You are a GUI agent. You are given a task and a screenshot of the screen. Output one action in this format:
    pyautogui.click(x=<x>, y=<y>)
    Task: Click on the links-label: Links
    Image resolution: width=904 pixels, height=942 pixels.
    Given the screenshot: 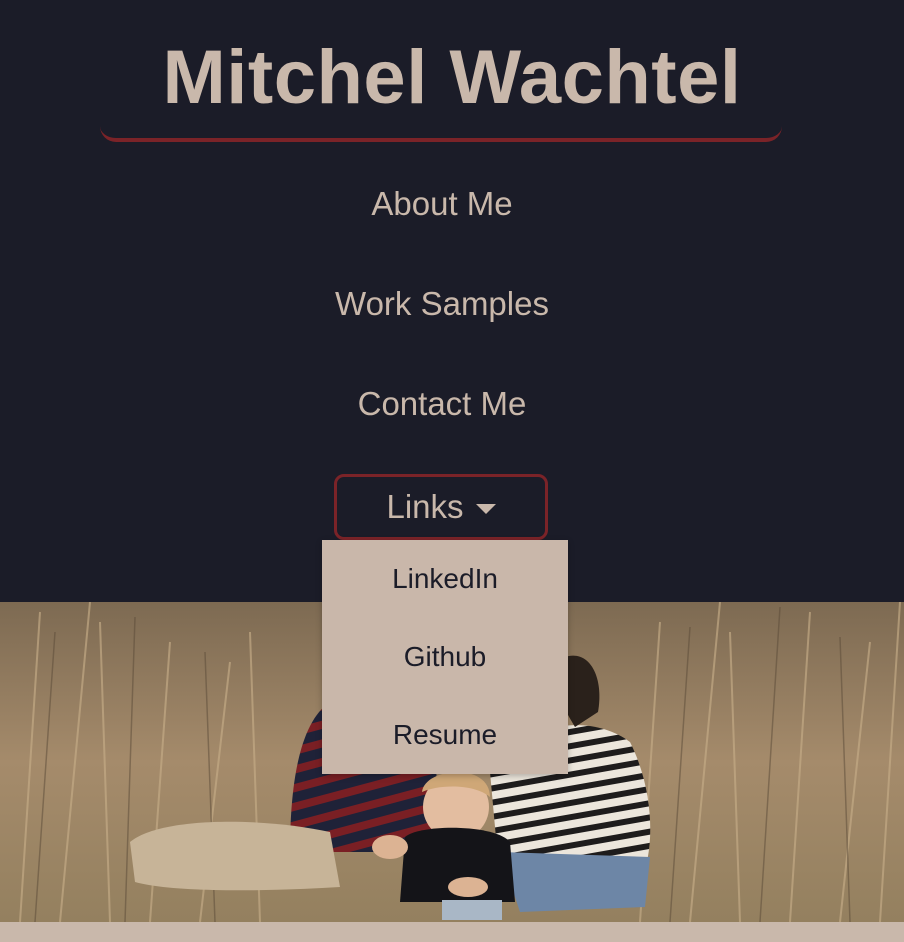 What is the action you would take?
    pyautogui.click(x=425, y=506)
    